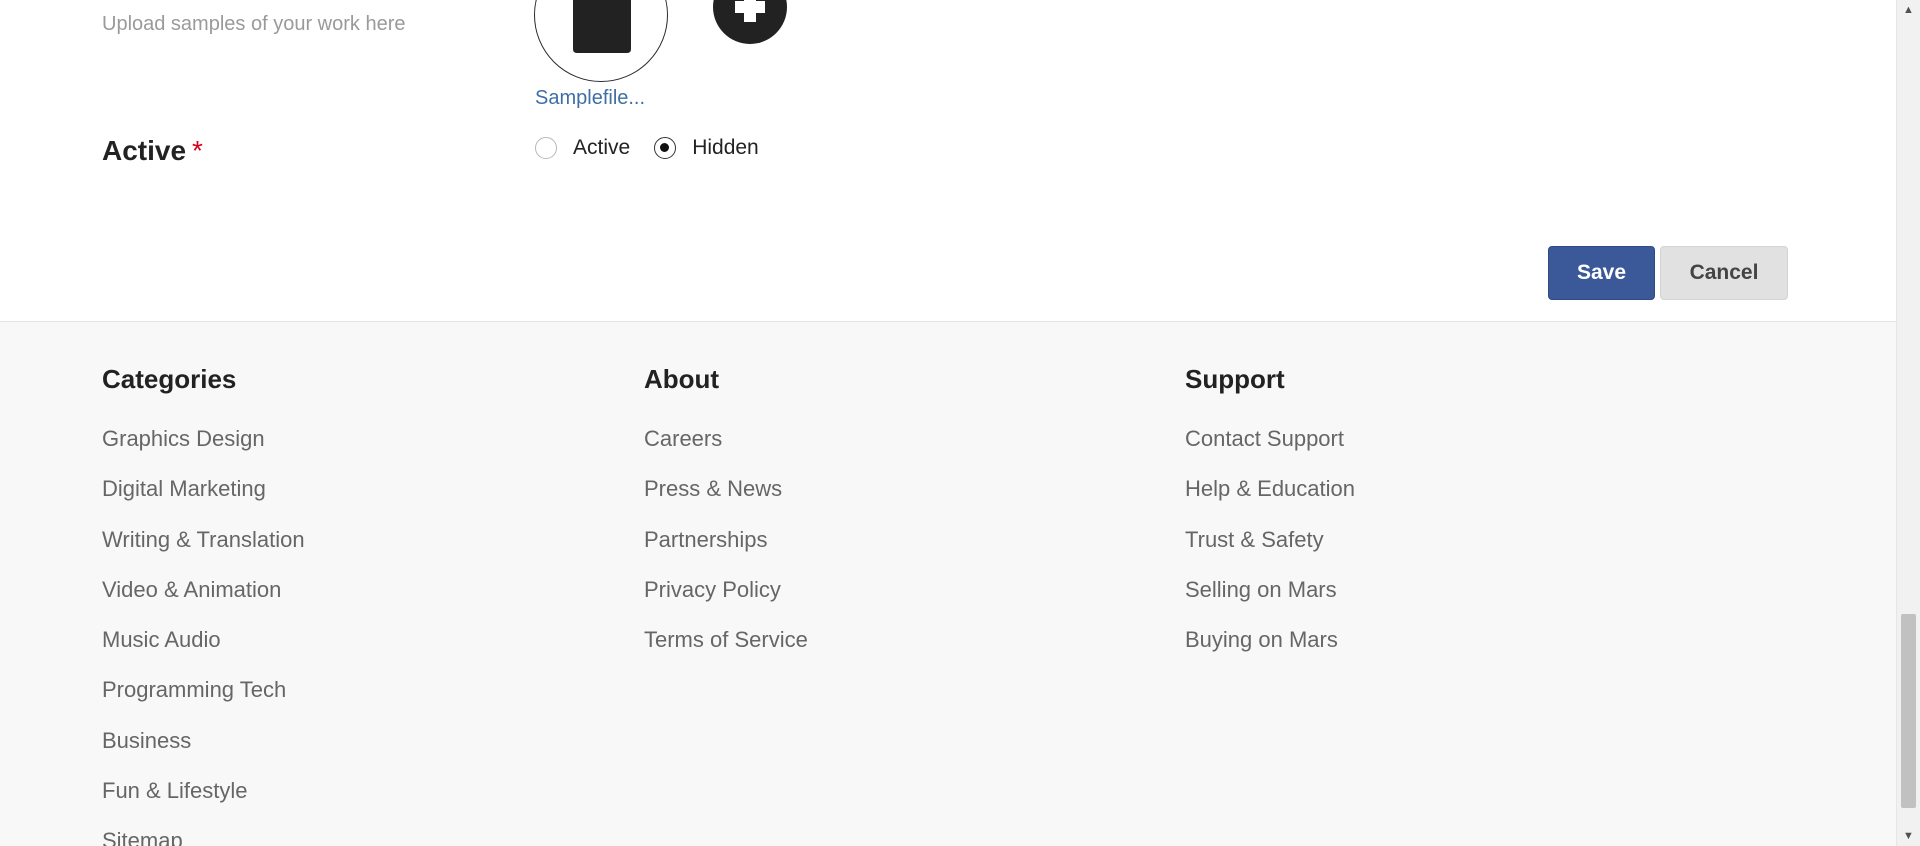  What do you see at coordinates (203, 499) in the screenshot?
I see `footer-link: Digital Marketing` at bounding box center [203, 499].